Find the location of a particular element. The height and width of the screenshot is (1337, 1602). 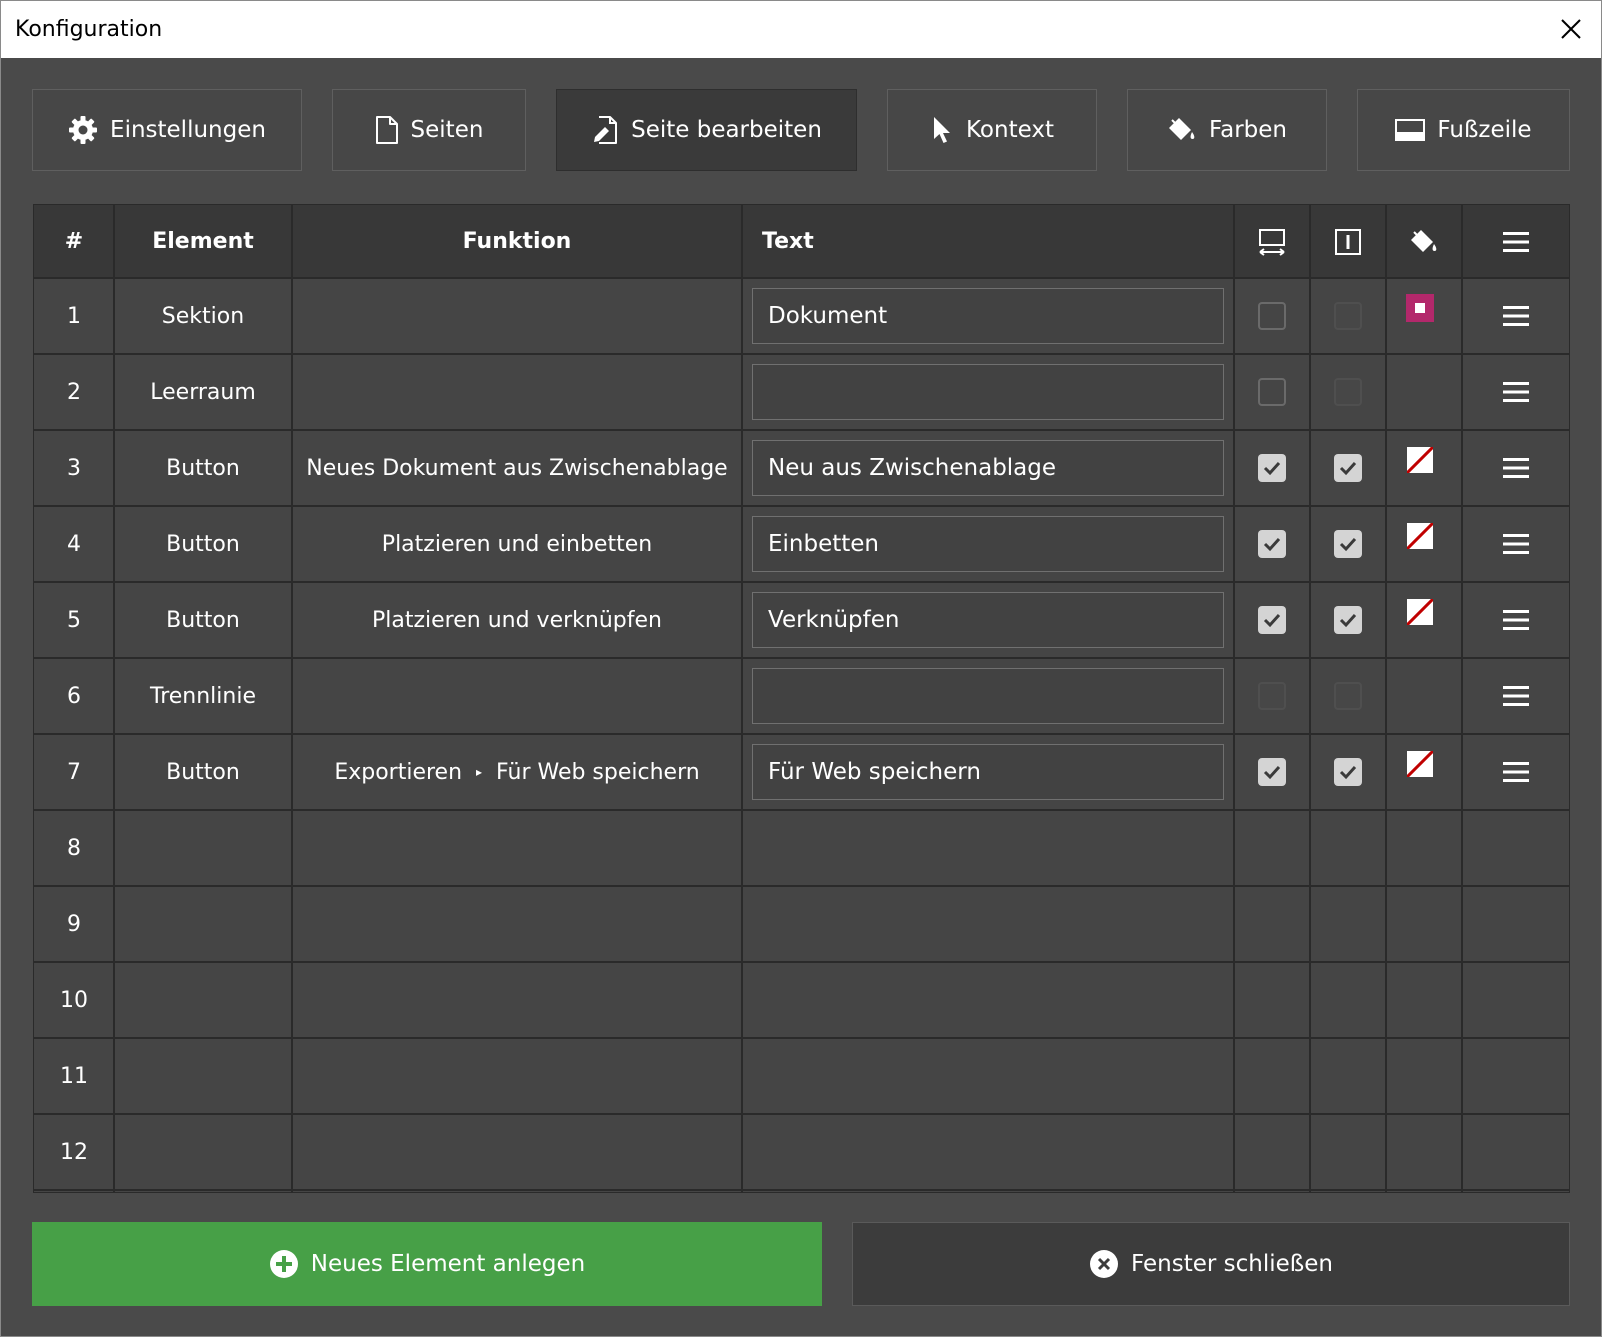

row-funktion: Neues Dokument aus Zwischenablage is located at coordinates (517, 468).